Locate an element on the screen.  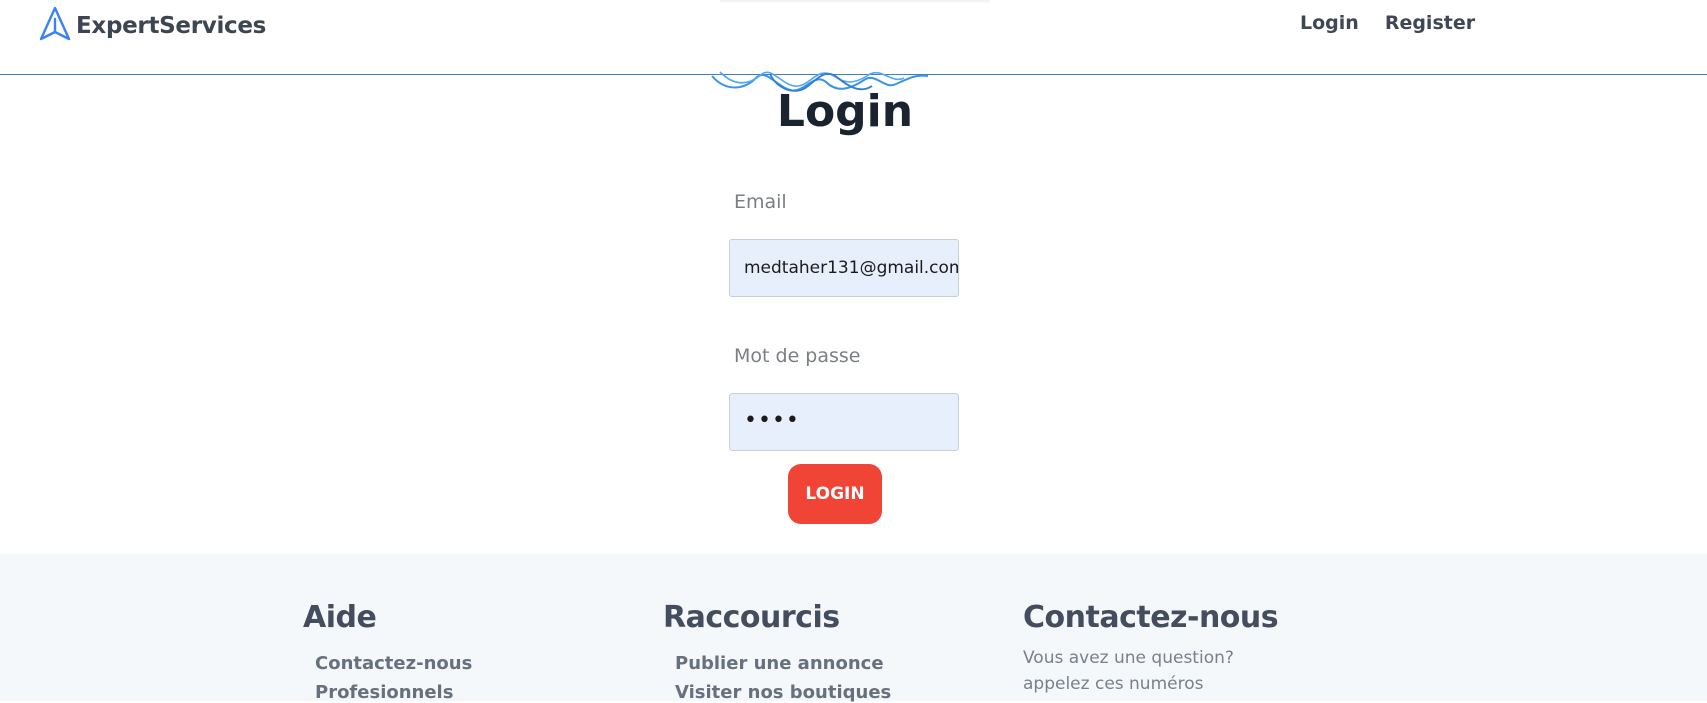
nav-login-link: Login is located at coordinates (1329, 23).